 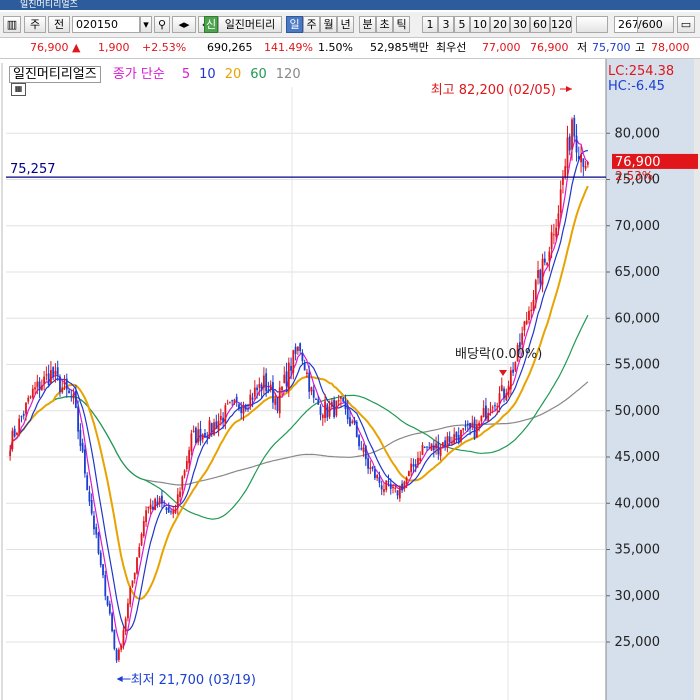 What do you see at coordinates (311, 24) in the screenshot?
I see `period-tab-1: 주` at bounding box center [311, 24].